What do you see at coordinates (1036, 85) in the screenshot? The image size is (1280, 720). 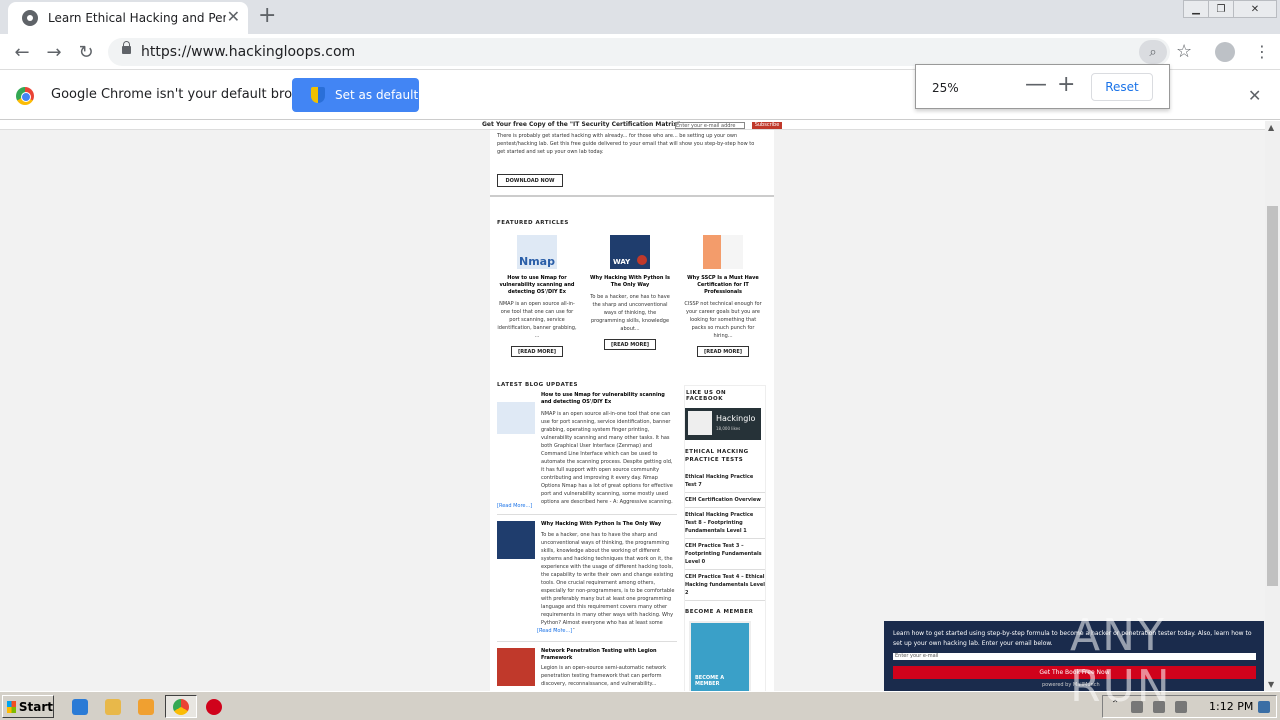 I see `zoom-out-button: —` at bounding box center [1036, 85].